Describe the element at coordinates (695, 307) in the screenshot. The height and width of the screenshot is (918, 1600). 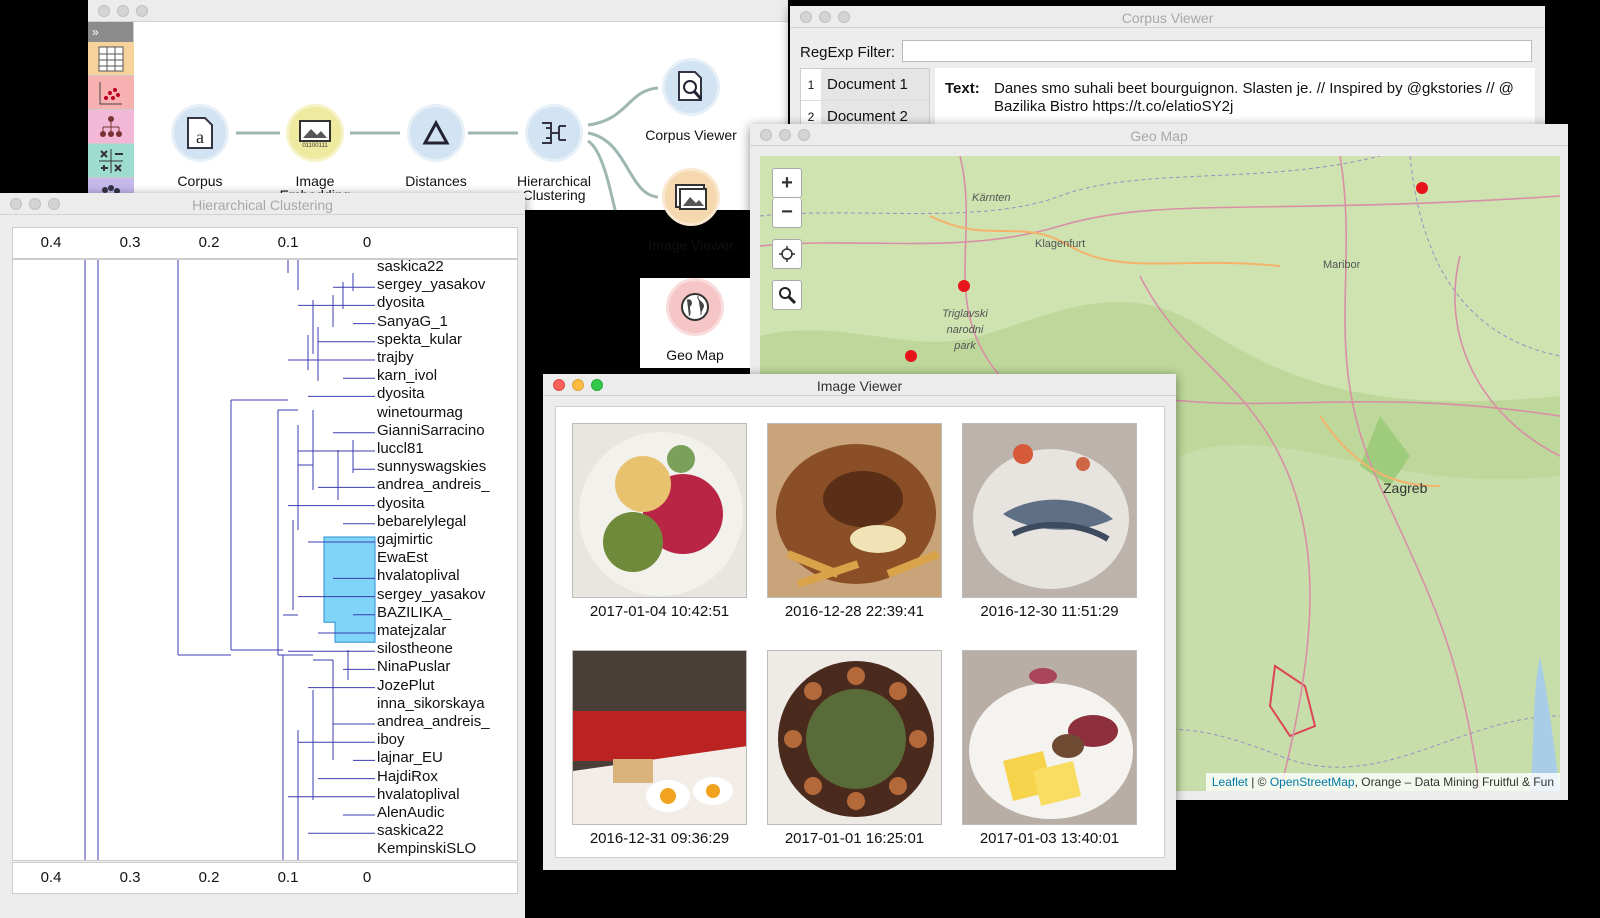
I see `globe-icon` at that location.